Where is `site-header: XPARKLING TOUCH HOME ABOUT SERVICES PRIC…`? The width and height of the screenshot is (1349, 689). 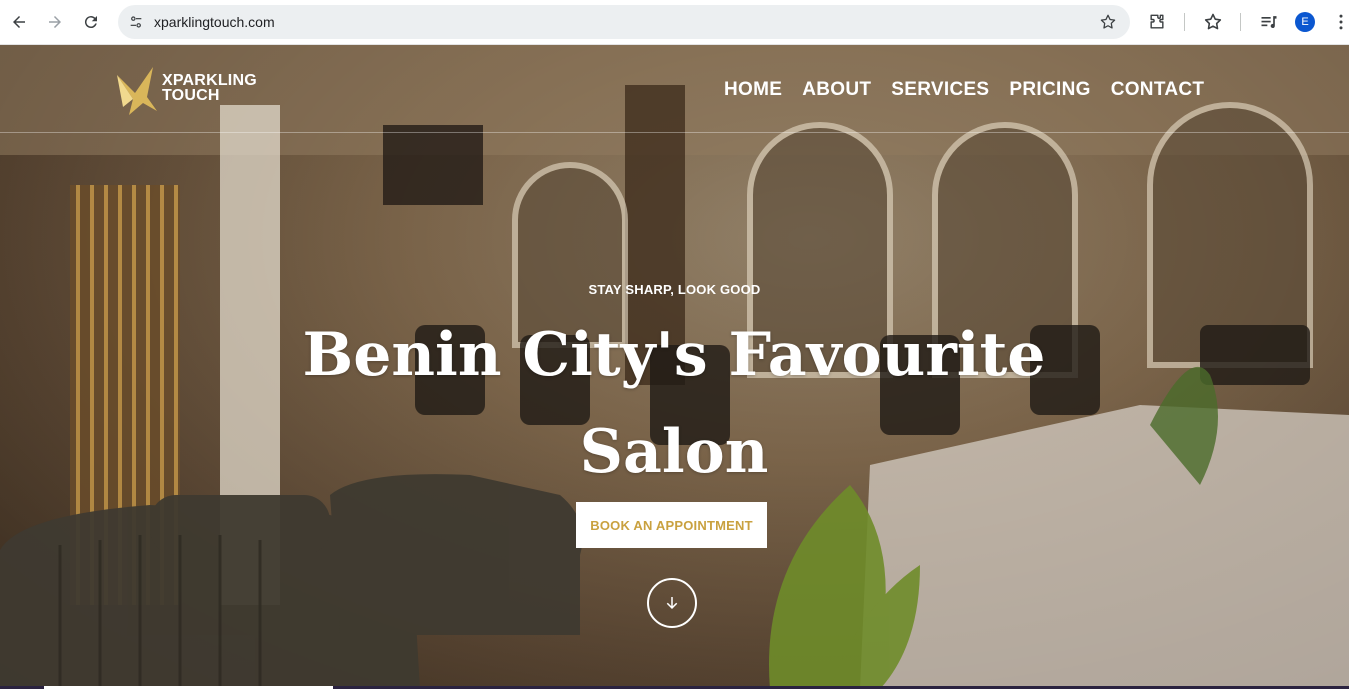 site-header: XPARKLING TOUCH HOME ABOUT SERVICES PRIC… is located at coordinates (674, 89).